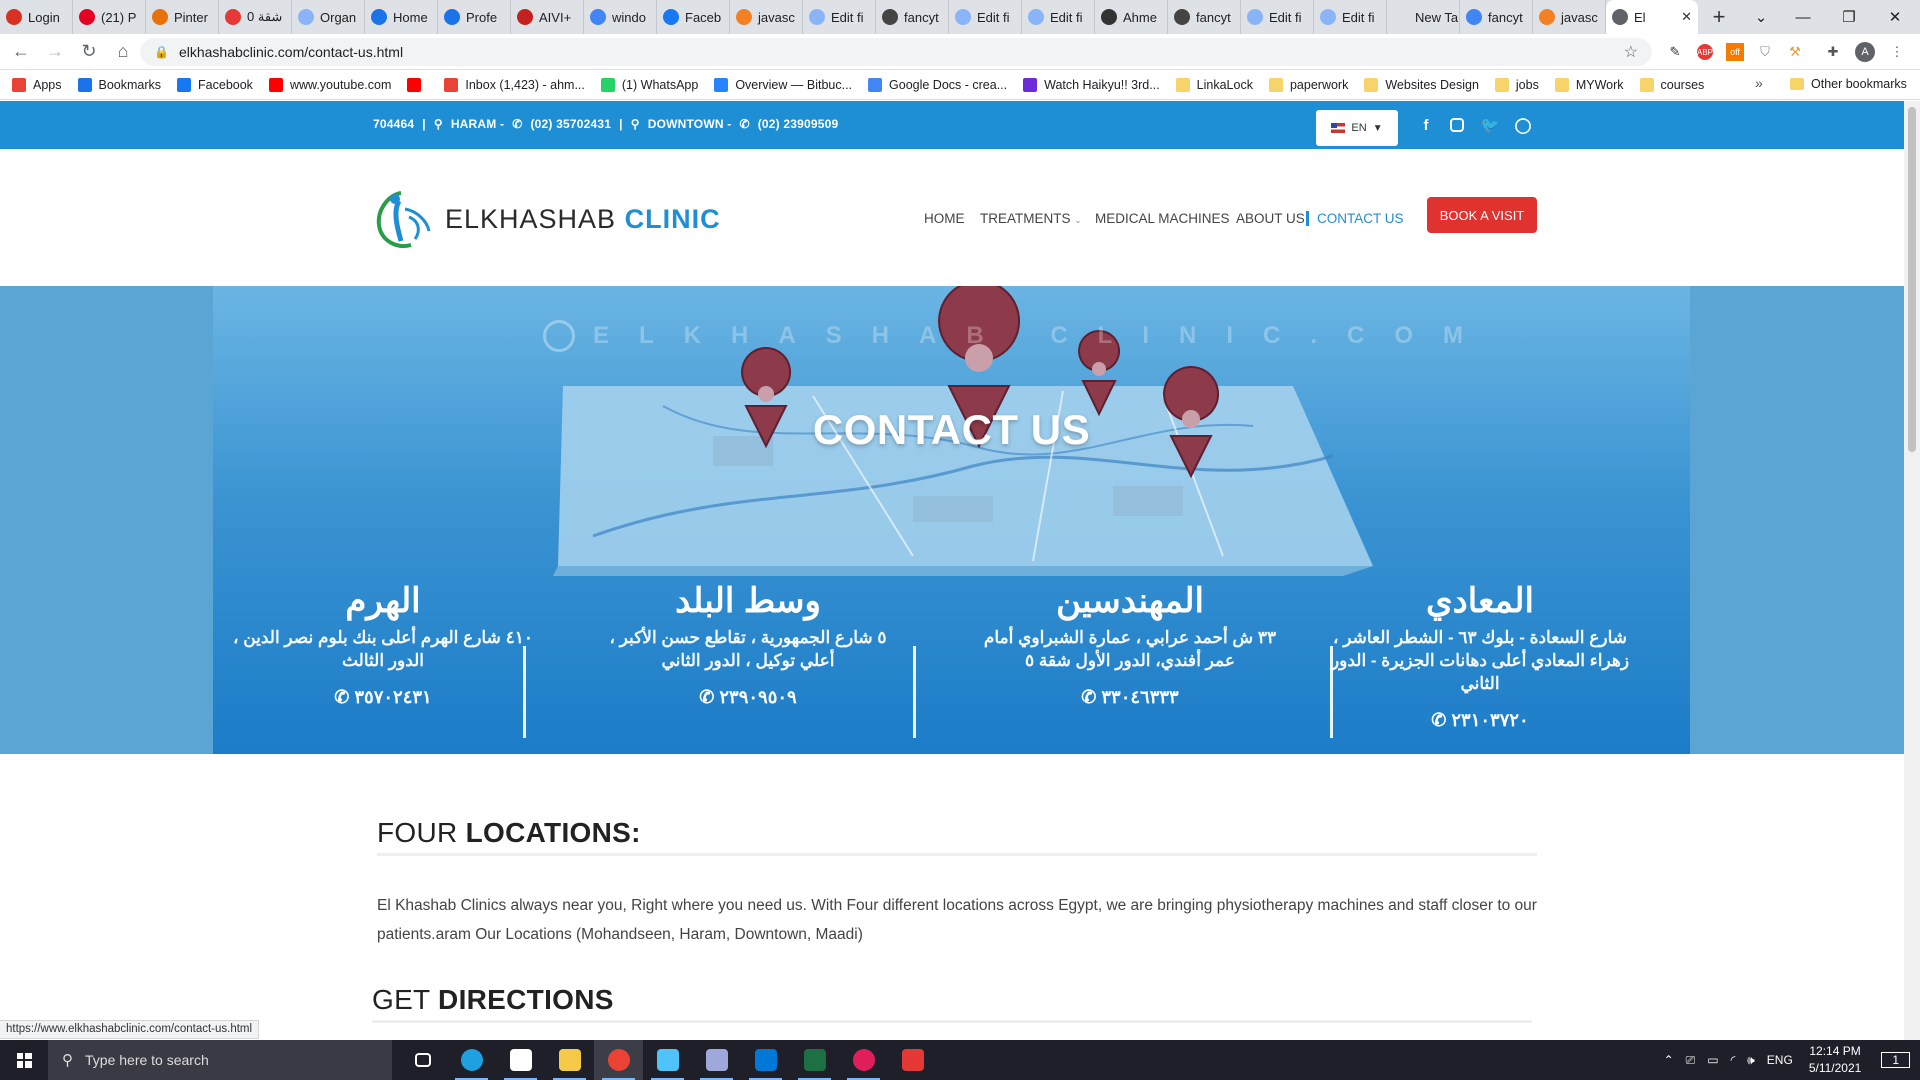 This screenshot has height=1080, width=1920. What do you see at coordinates (546, 219) in the screenshot?
I see `site-logo: ELKHASHAB CLINIC` at bounding box center [546, 219].